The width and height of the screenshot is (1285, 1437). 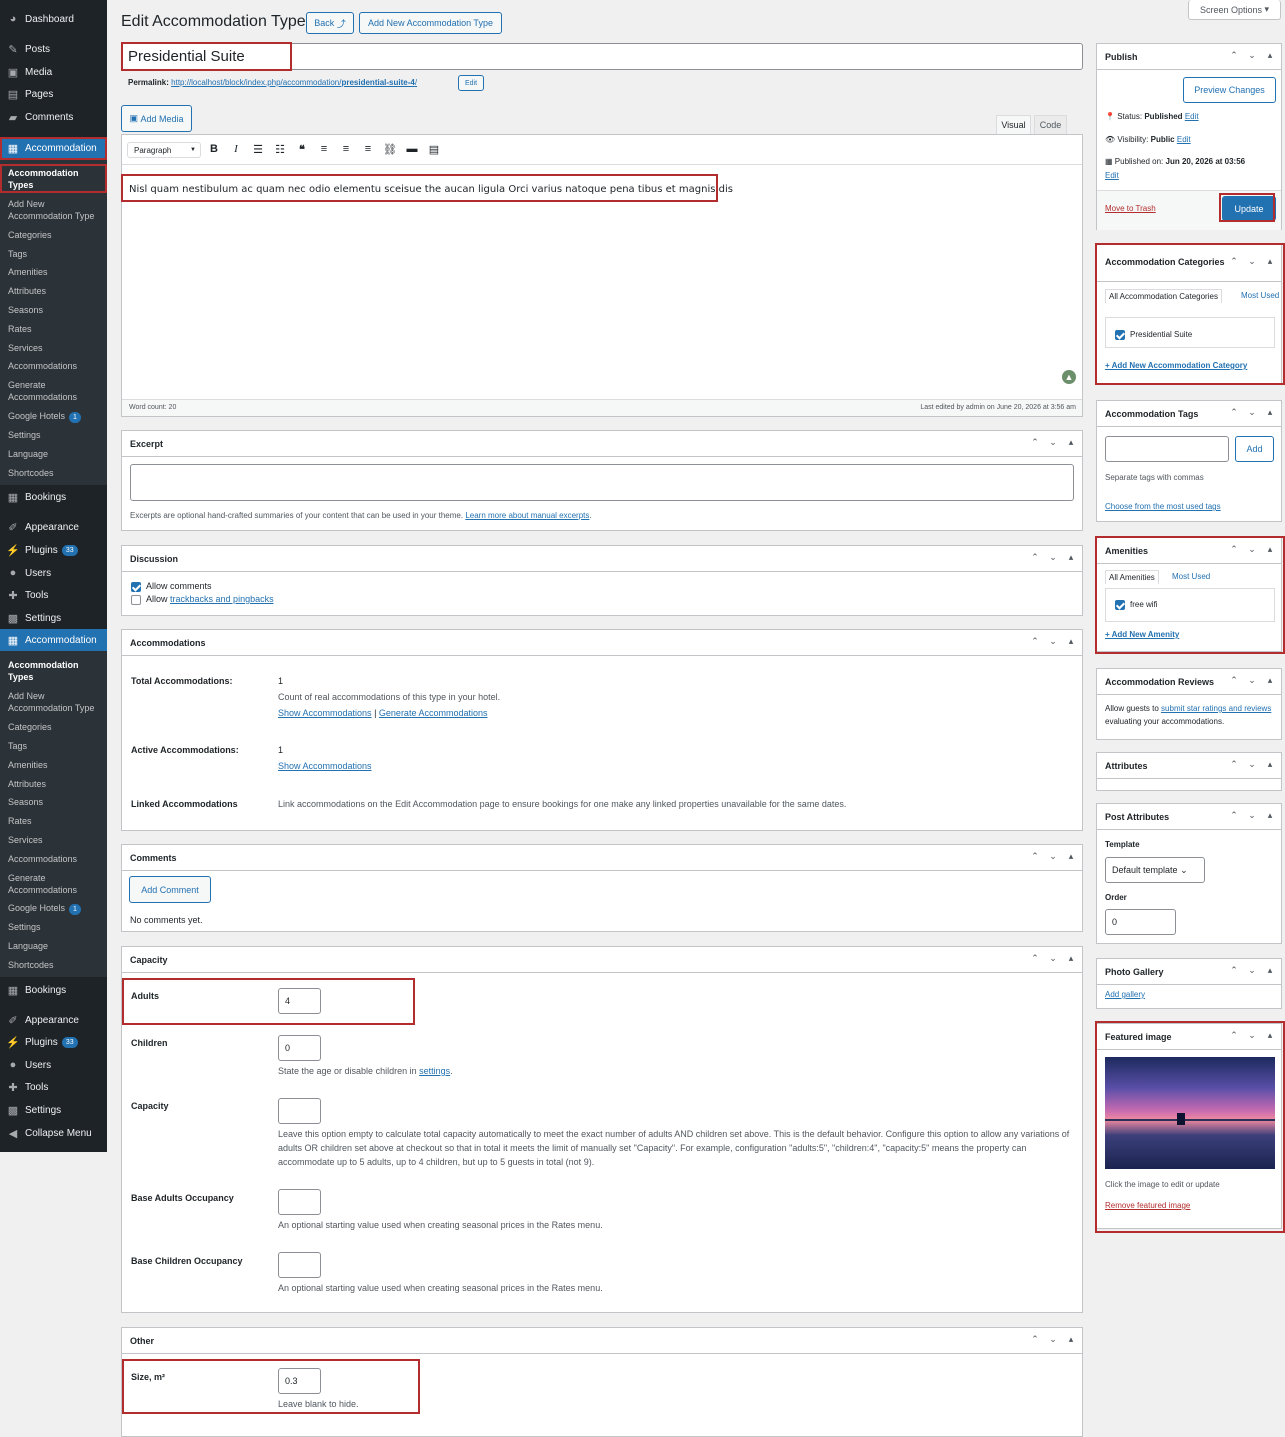 I want to click on submenu-add-new: Add New Accommodation Type, so click(x=55, y=210).